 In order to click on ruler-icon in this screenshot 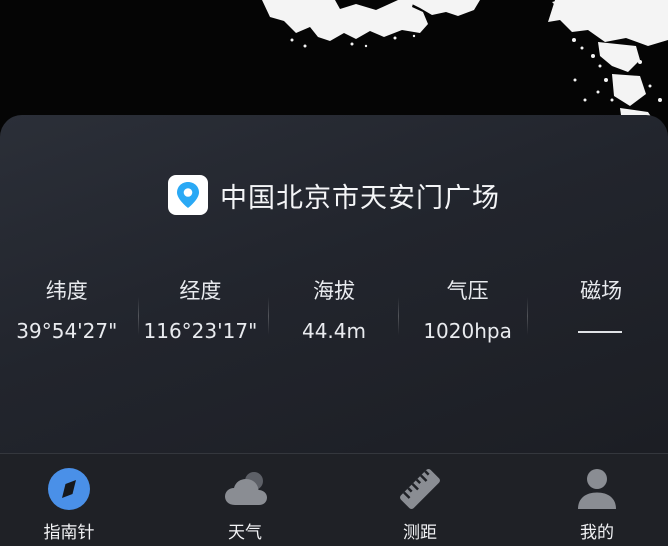, I will do `click(420, 489)`.